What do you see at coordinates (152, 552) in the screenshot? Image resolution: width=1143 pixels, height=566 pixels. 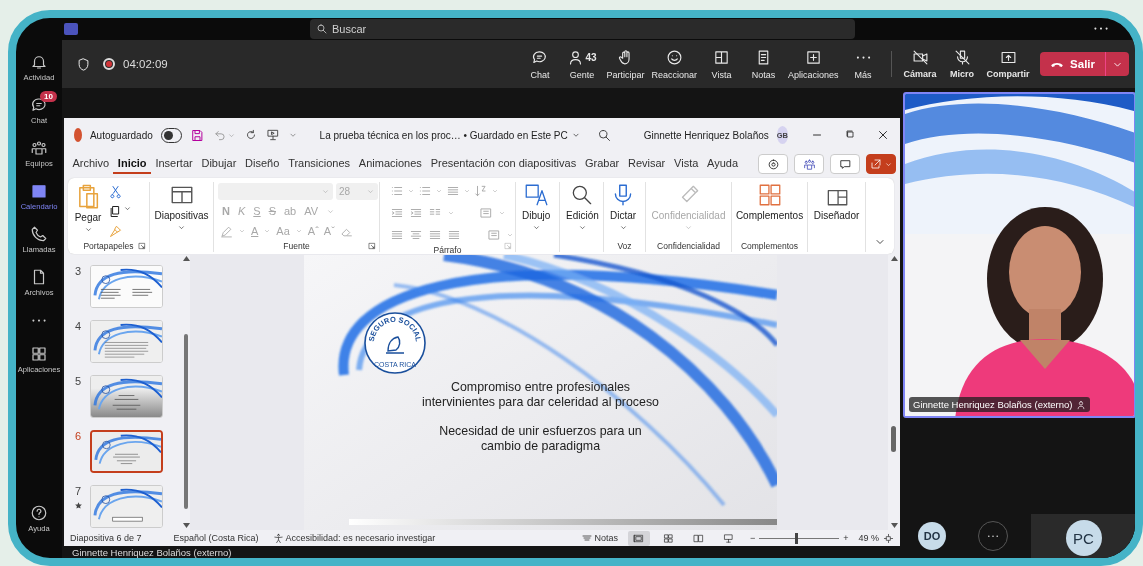 I see `participant-name: Ginnette Henriquez Bolaños (externo)` at bounding box center [152, 552].